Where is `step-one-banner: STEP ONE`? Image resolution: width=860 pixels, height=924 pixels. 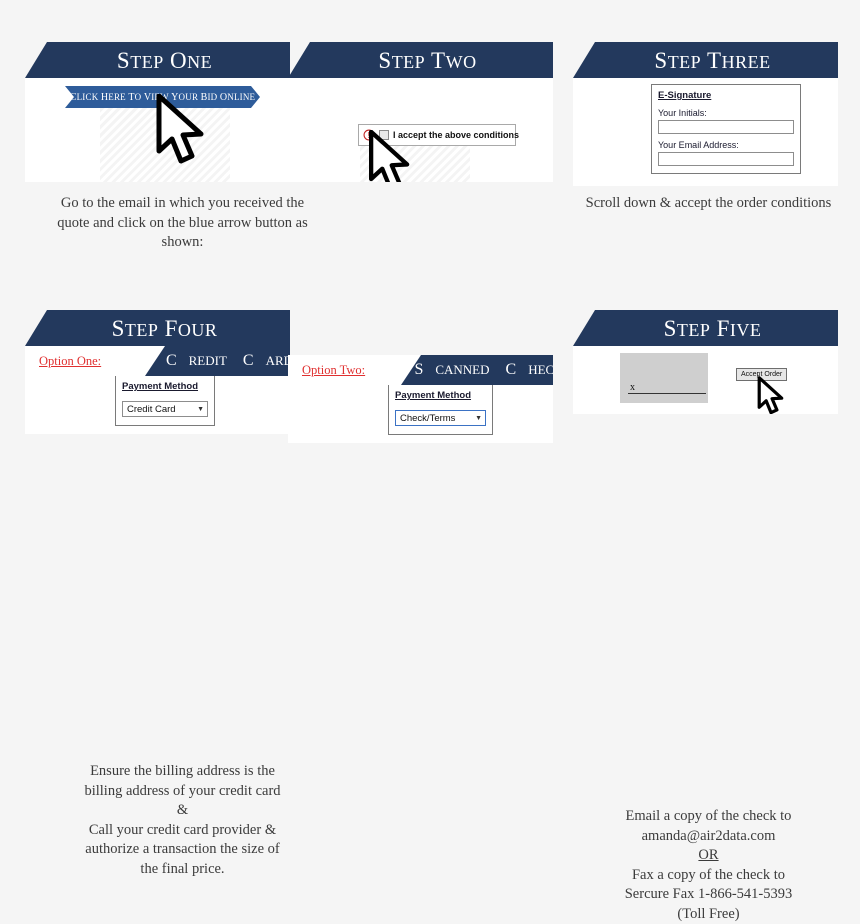
step-one-banner: STEP ONE is located at coordinates (157, 60).